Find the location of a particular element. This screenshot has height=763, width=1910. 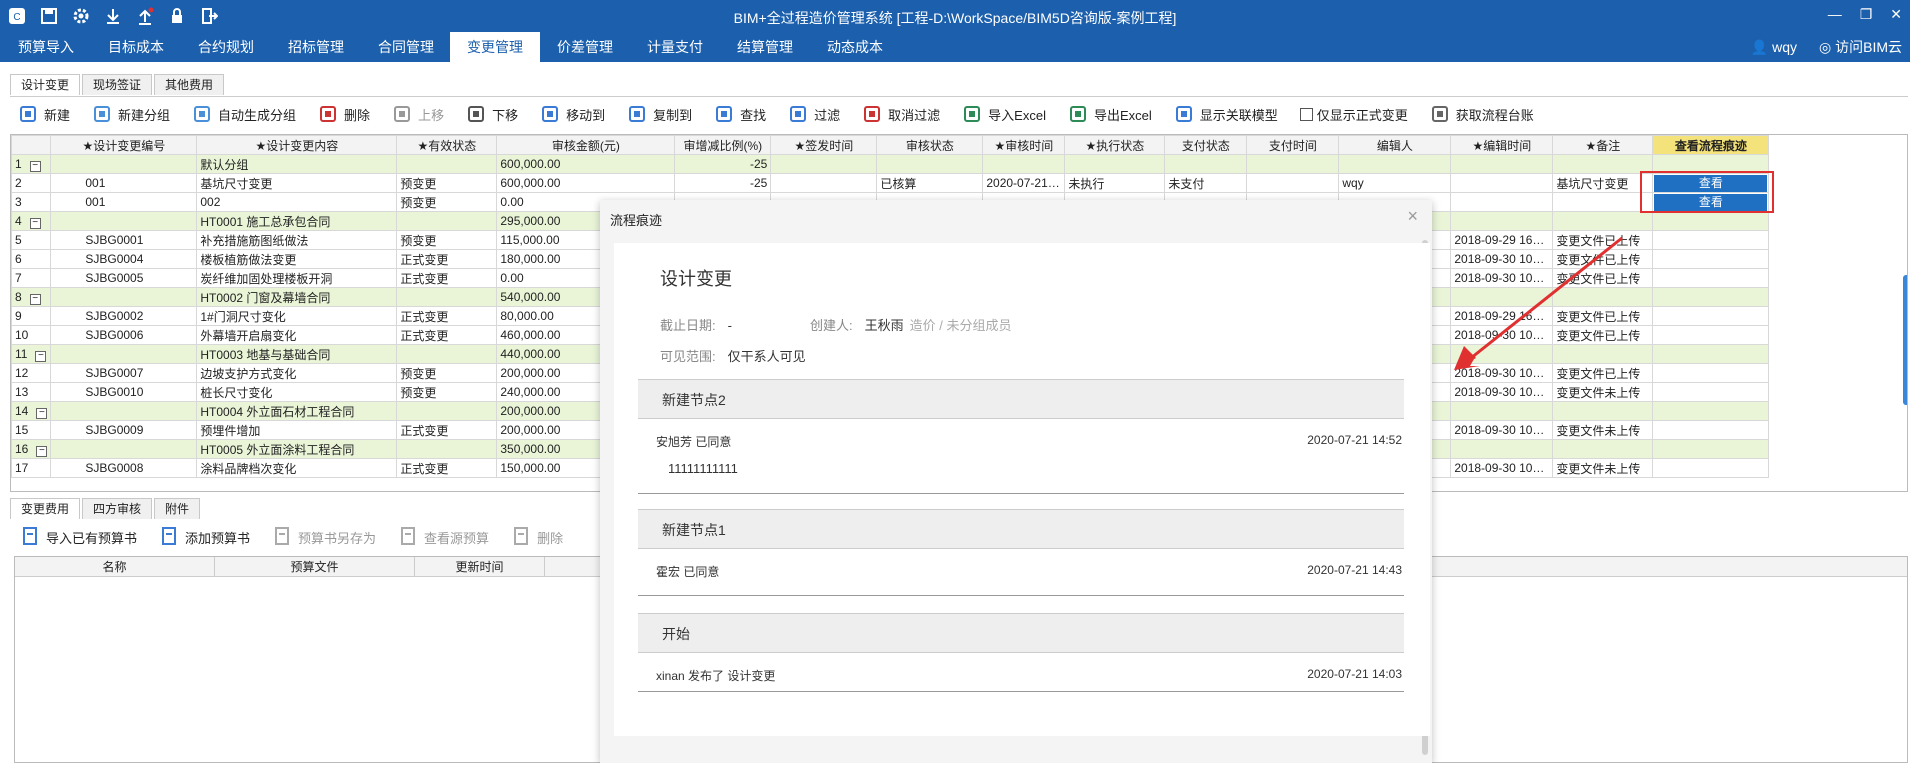

column-header: 支付时间 is located at coordinates (1293, 145).